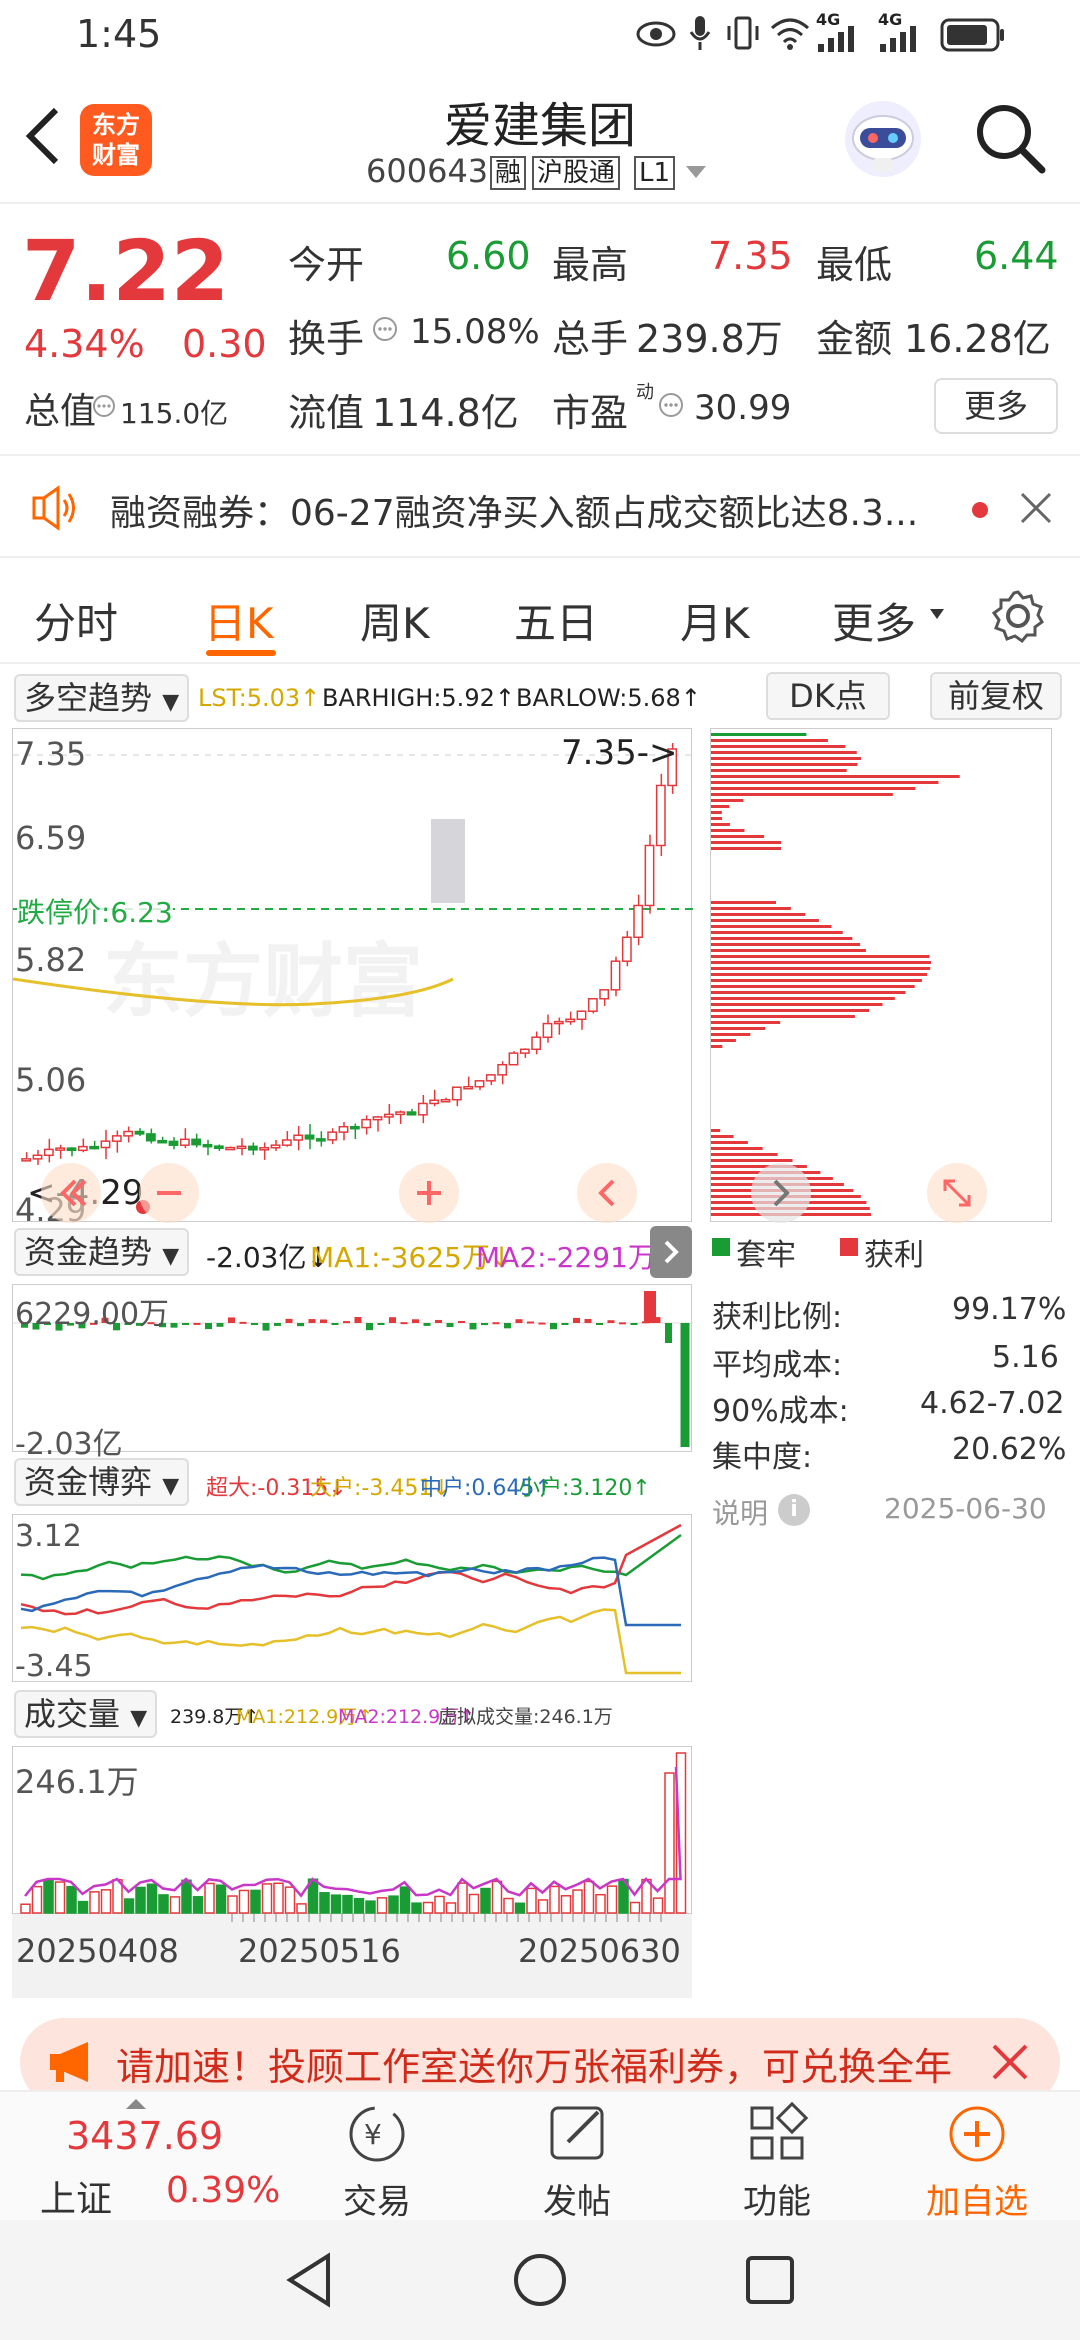  Describe the element at coordinates (1018, 616) in the screenshot. I see `settings-gear-icon` at that location.